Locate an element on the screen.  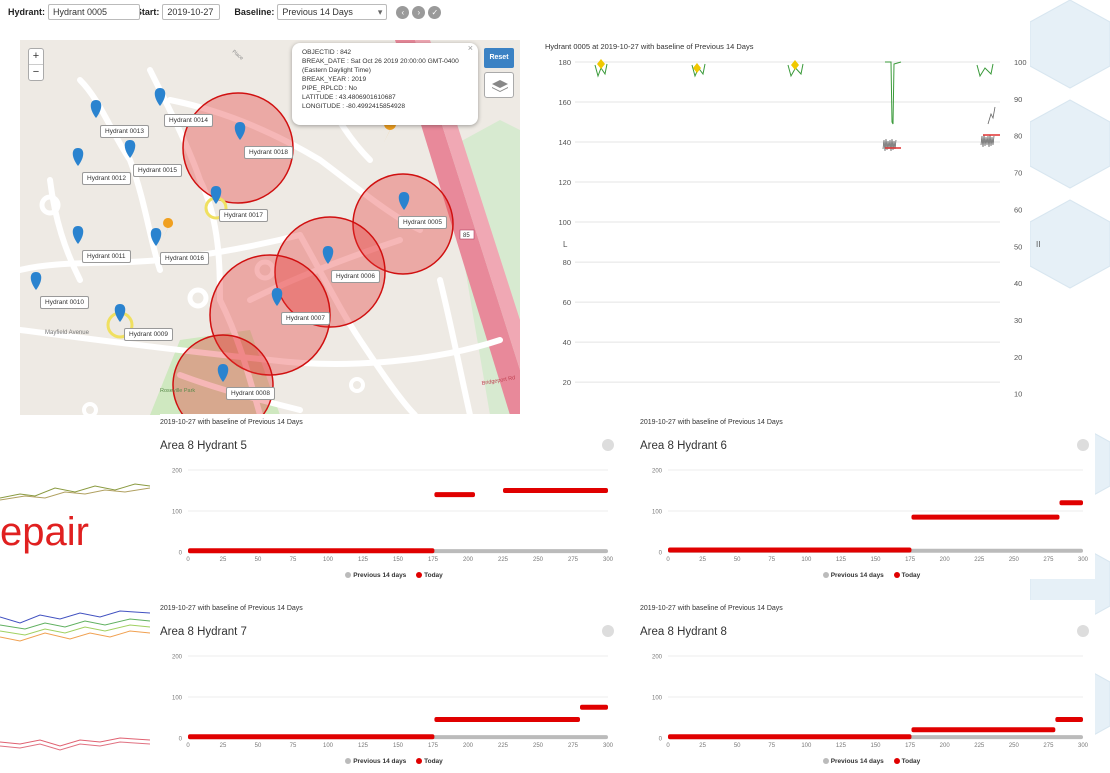
x-tick-label: 225 is located at coordinates (503, 746).